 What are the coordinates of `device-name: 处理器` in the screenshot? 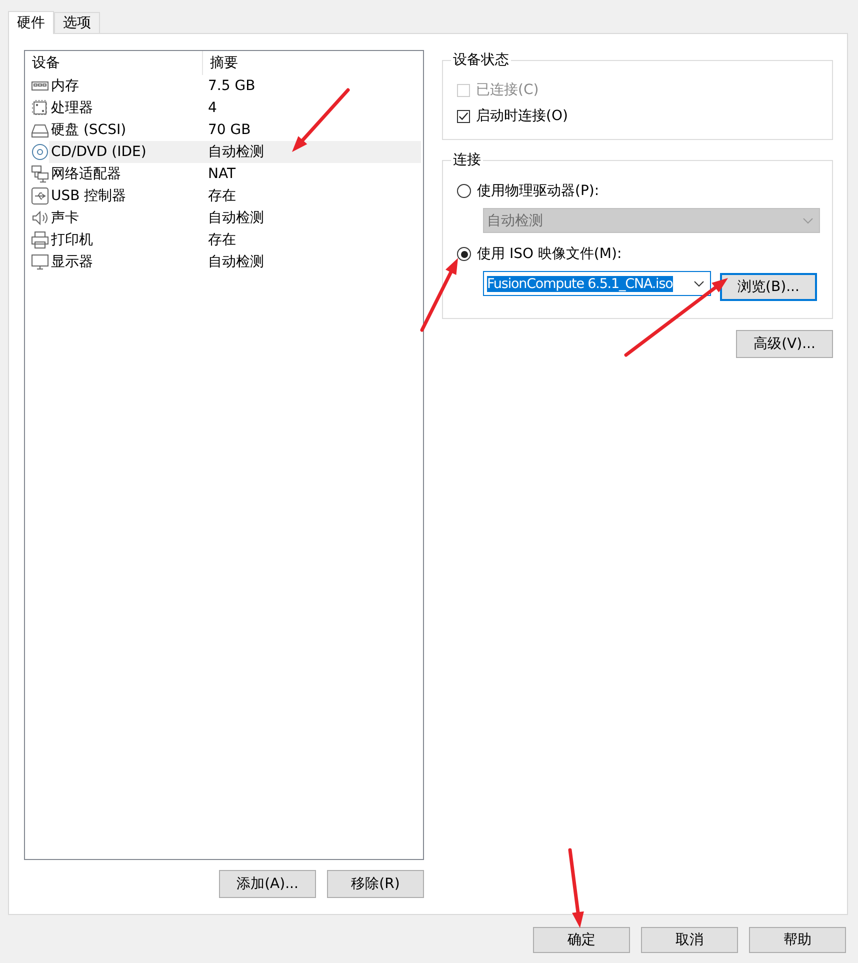 It's located at (72, 108).